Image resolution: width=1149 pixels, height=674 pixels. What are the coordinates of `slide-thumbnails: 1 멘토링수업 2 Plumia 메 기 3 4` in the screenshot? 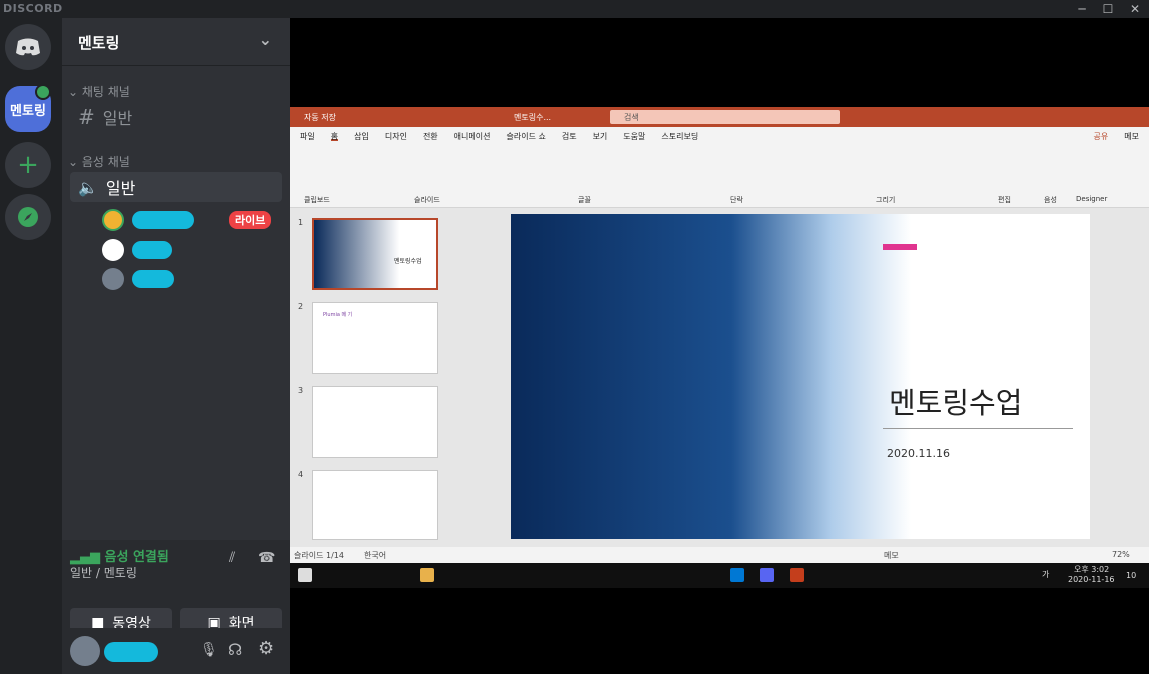 It's located at (375, 376).